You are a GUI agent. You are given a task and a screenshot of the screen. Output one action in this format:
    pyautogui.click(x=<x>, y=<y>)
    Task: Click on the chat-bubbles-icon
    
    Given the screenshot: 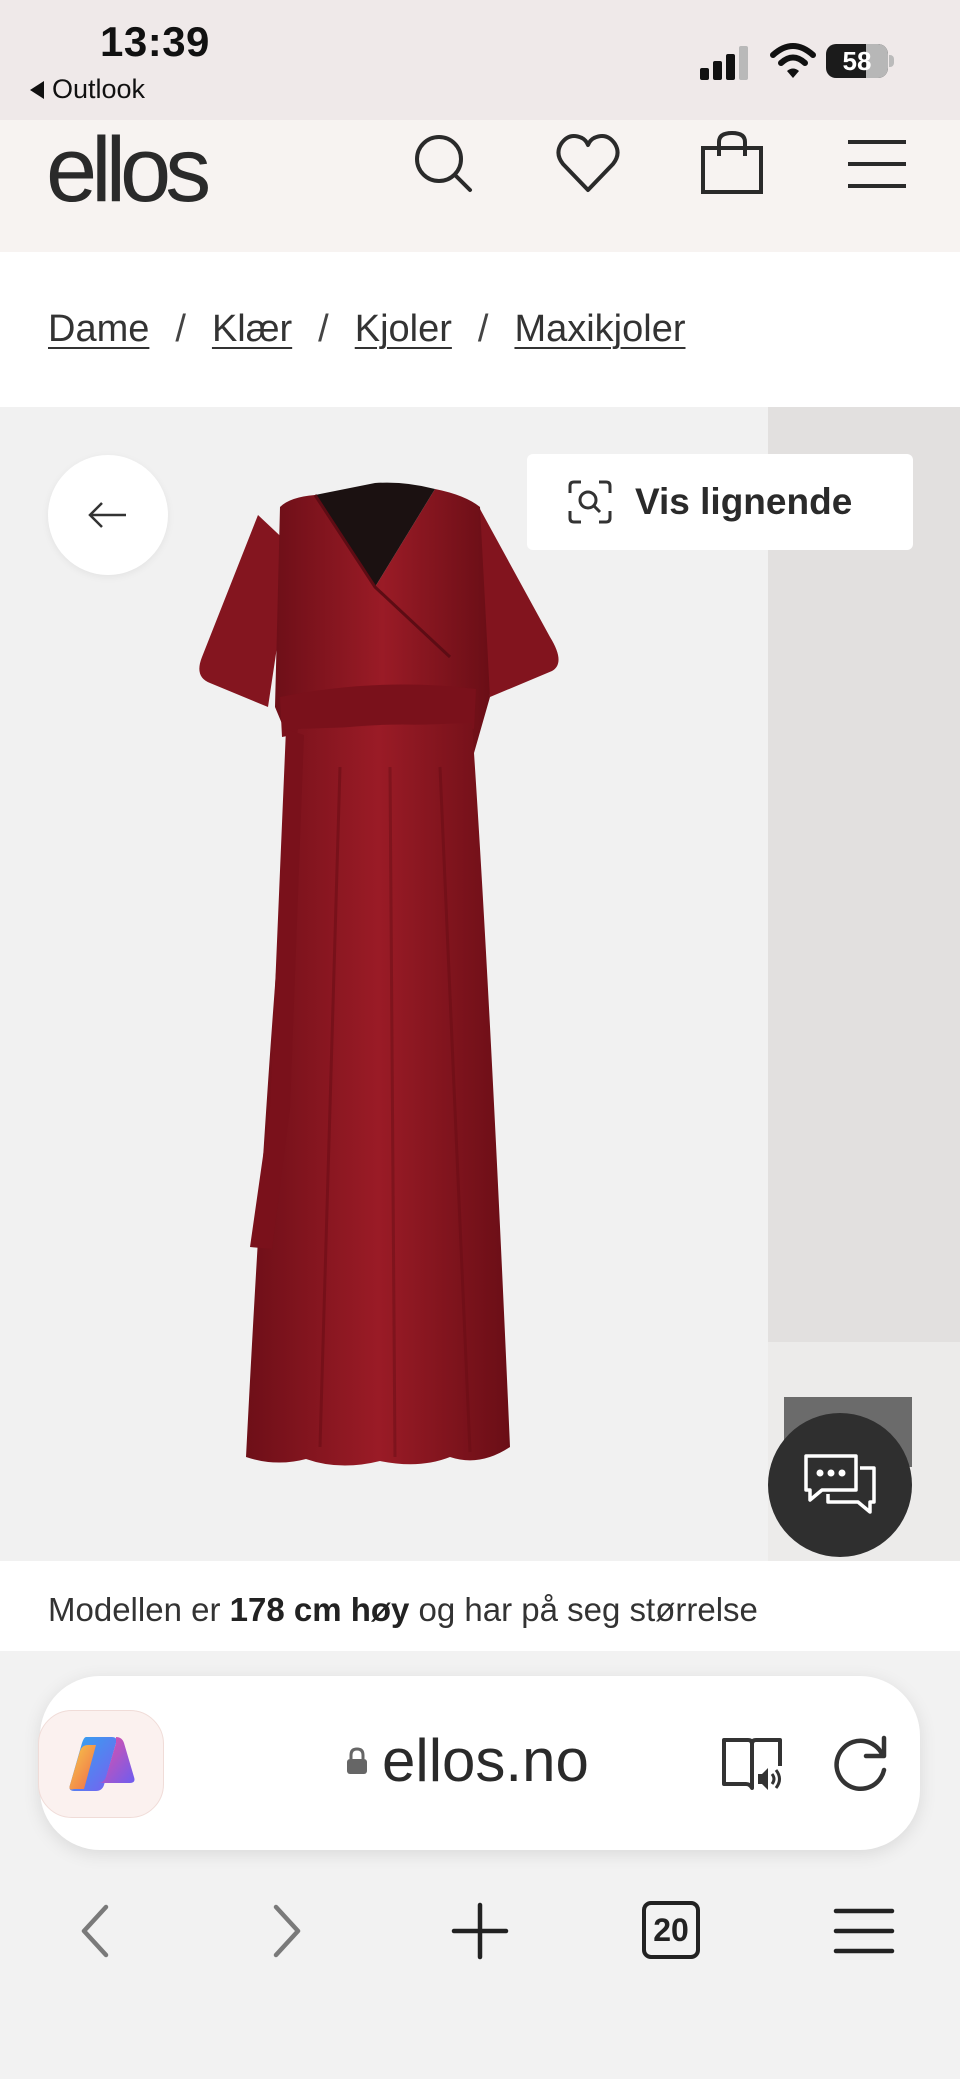 What is the action you would take?
    pyautogui.click(x=840, y=1484)
    